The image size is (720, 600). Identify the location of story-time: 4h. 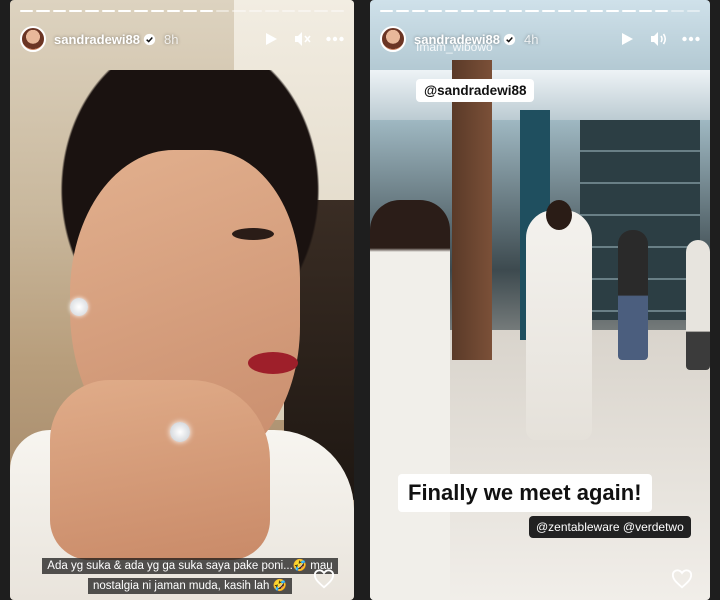
(531, 39).